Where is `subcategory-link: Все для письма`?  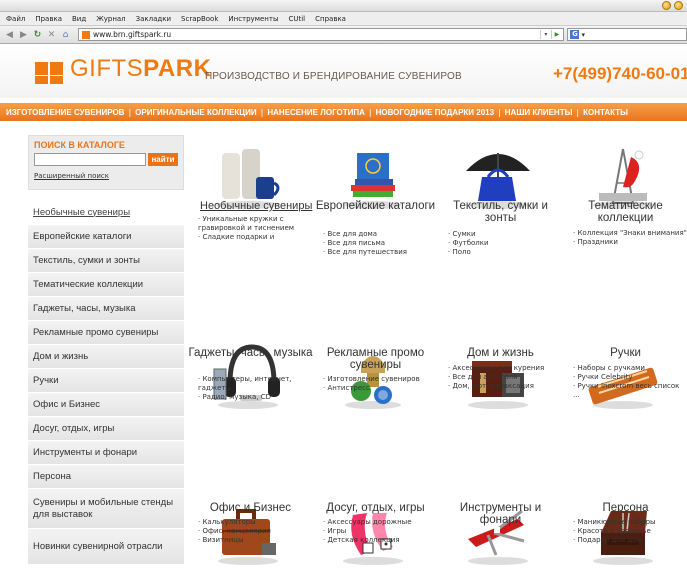
subcategory-link: Все для письма is located at coordinates (380, 243).